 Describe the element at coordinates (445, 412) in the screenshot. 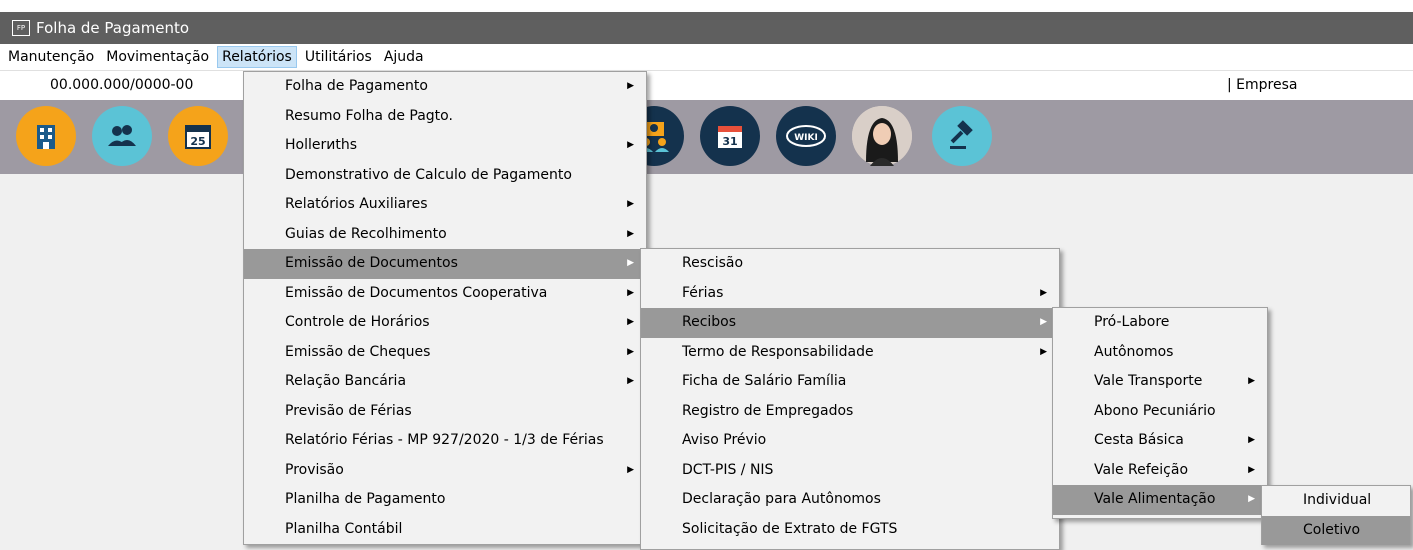

I see `menu-item-previsao-ferias: Previsão de Férias` at that location.